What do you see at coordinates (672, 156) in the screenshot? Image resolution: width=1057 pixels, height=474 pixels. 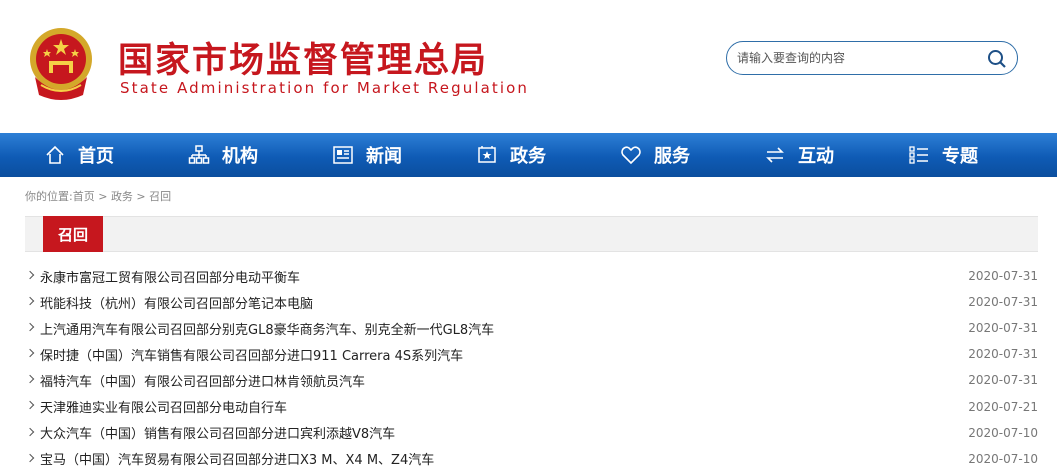 I see `nav-label: 服务` at bounding box center [672, 156].